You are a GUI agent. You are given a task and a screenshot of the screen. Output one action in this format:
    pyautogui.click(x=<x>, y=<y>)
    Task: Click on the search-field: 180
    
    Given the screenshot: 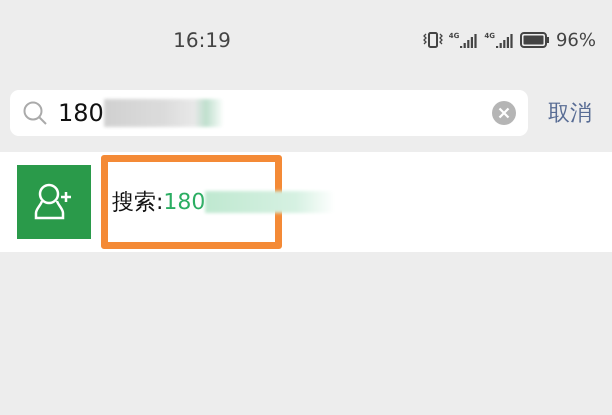 What is the action you would take?
    pyautogui.click(x=269, y=113)
    